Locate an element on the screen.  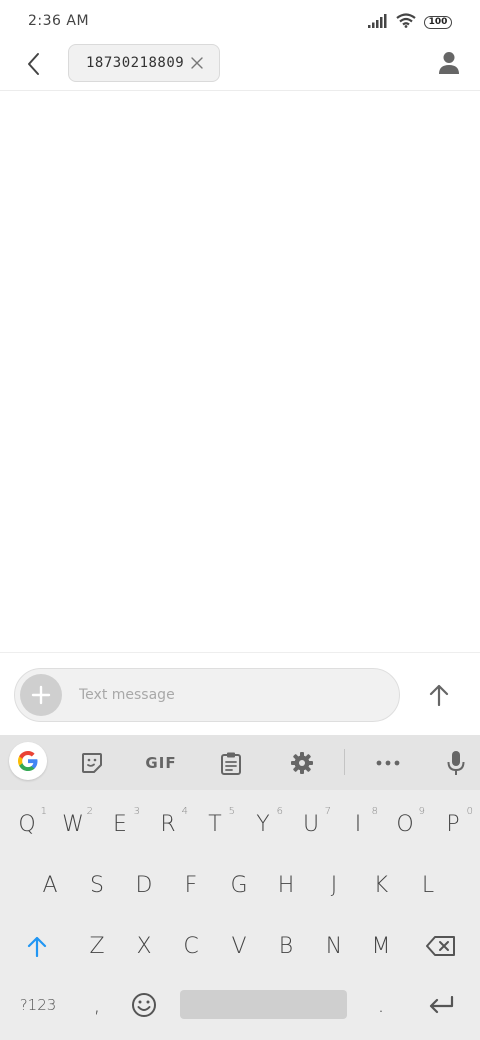
battery-icon: 100 is located at coordinates (438, 22).